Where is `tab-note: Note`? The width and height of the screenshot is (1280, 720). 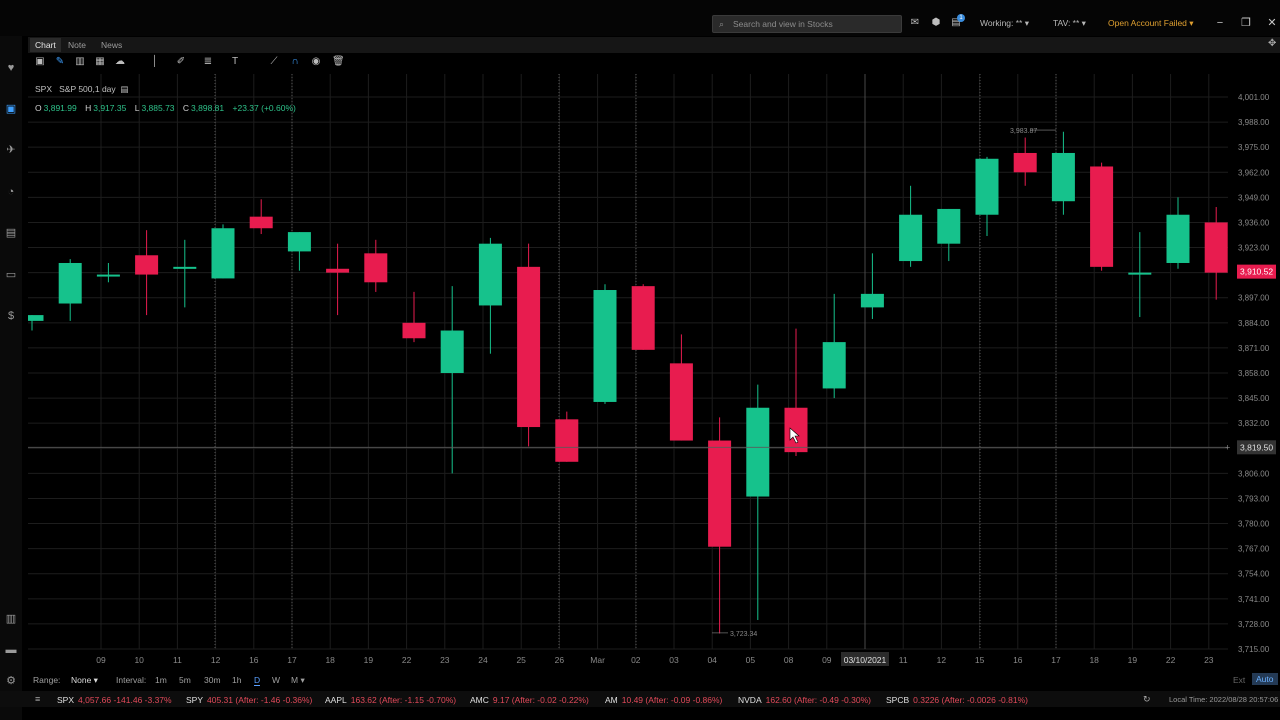
tab-note: Note is located at coordinates (77, 45).